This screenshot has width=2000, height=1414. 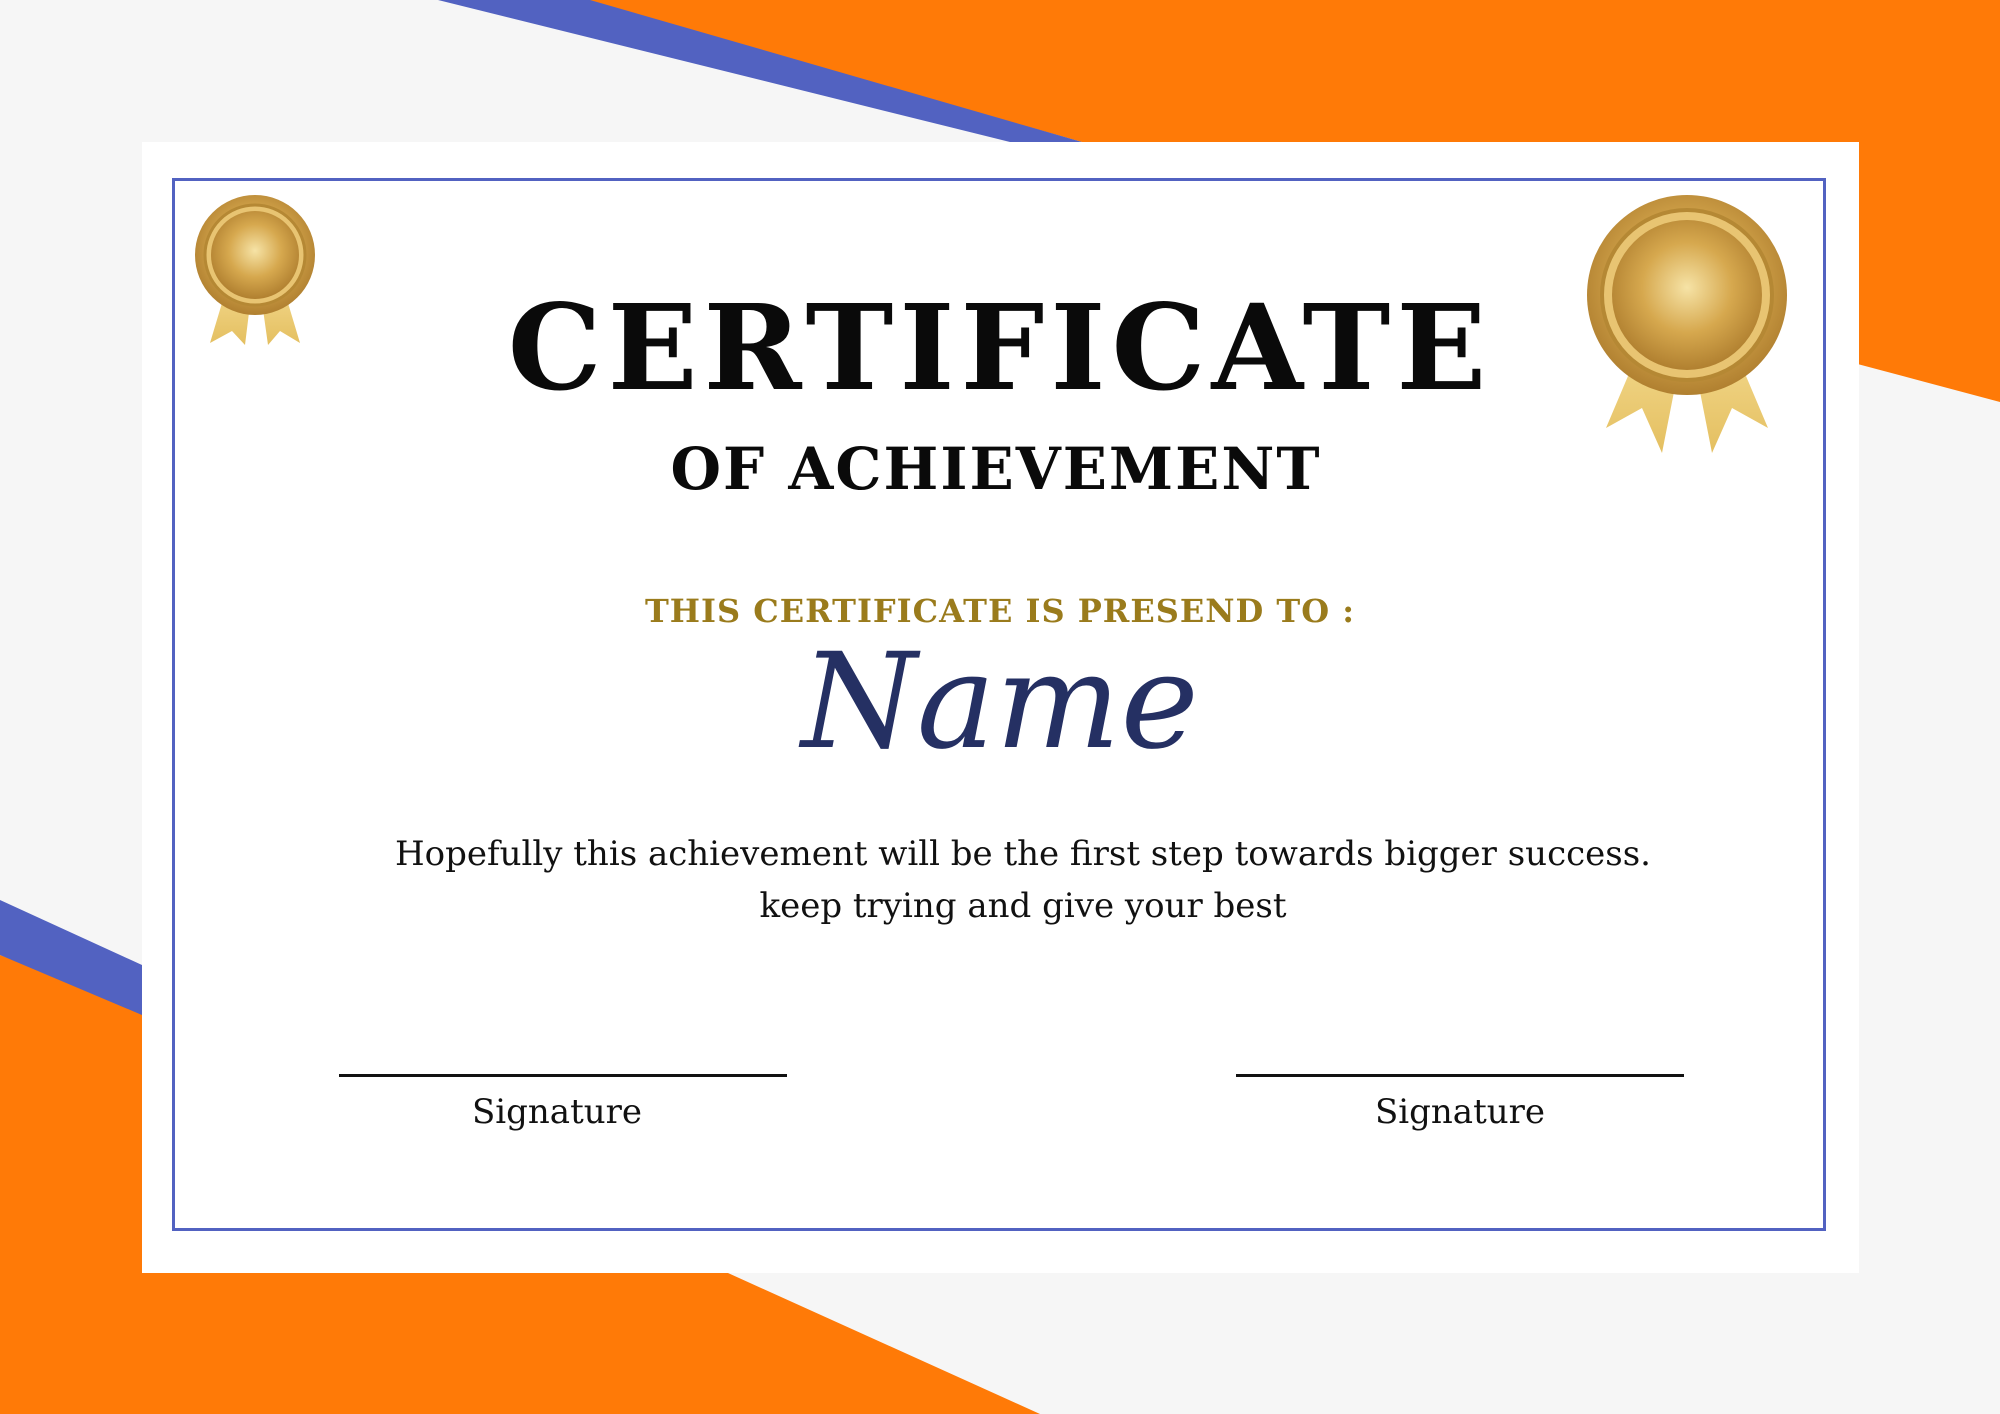 What do you see at coordinates (1460, 1075) in the screenshot?
I see `signature-line-right` at bounding box center [1460, 1075].